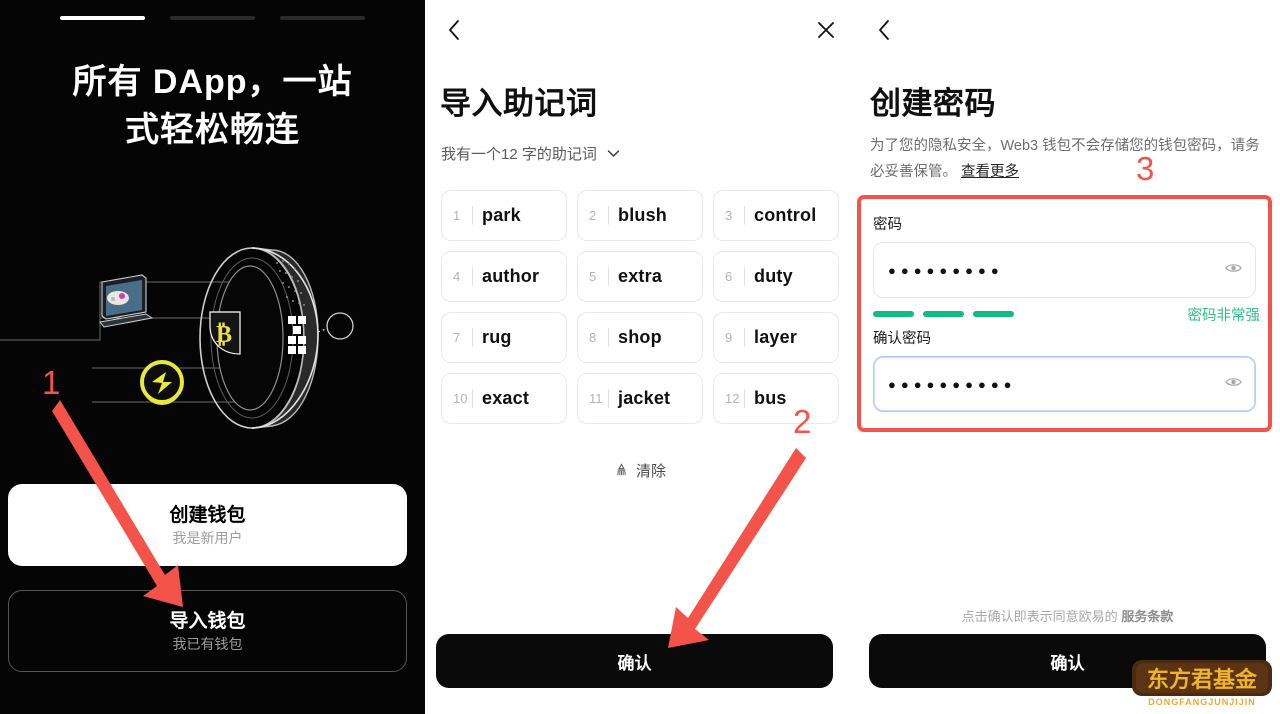 The width and height of the screenshot is (1280, 714). Describe the element at coordinates (644, 398) in the screenshot. I see `word-text: jacket` at that location.